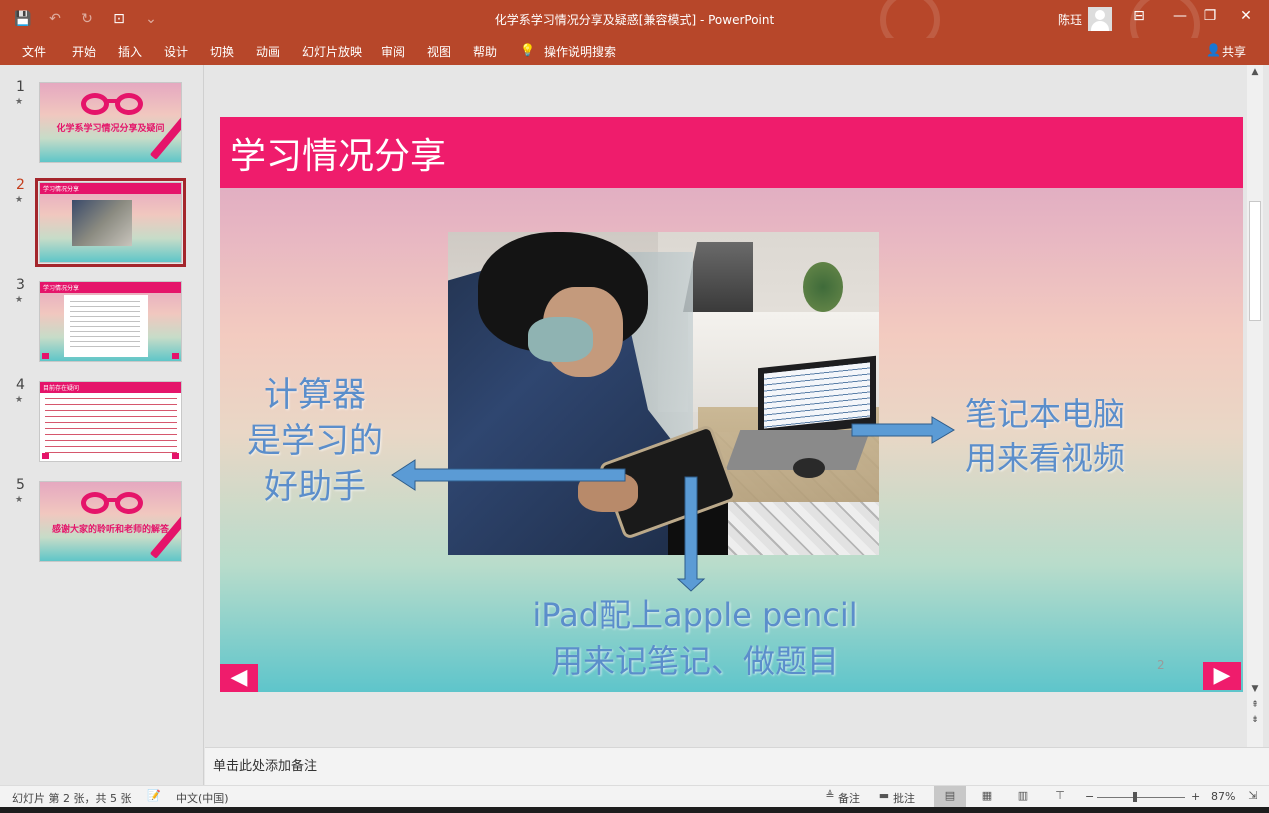 This screenshot has height=813, width=1269. I want to click on thumb-number: 4, so click(20, 385).